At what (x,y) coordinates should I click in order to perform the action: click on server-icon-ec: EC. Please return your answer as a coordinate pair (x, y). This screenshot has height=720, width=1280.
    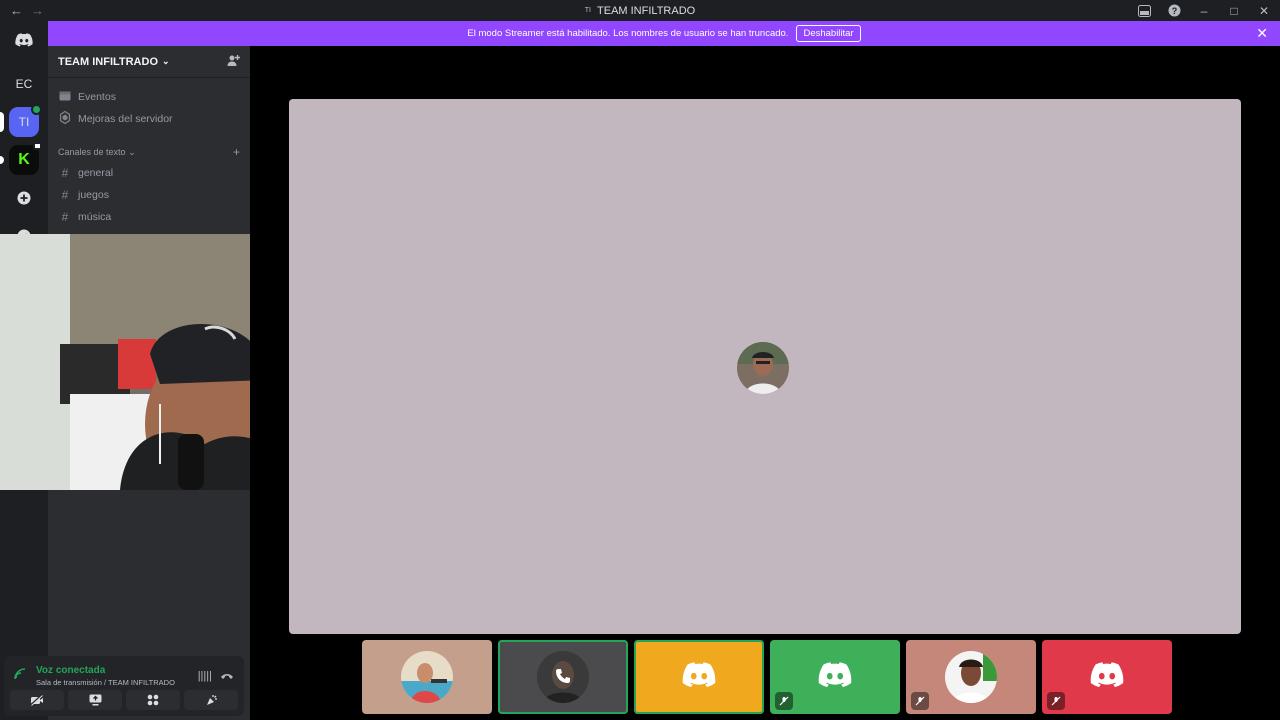
    Looking at the image, I should click on (24, 84).